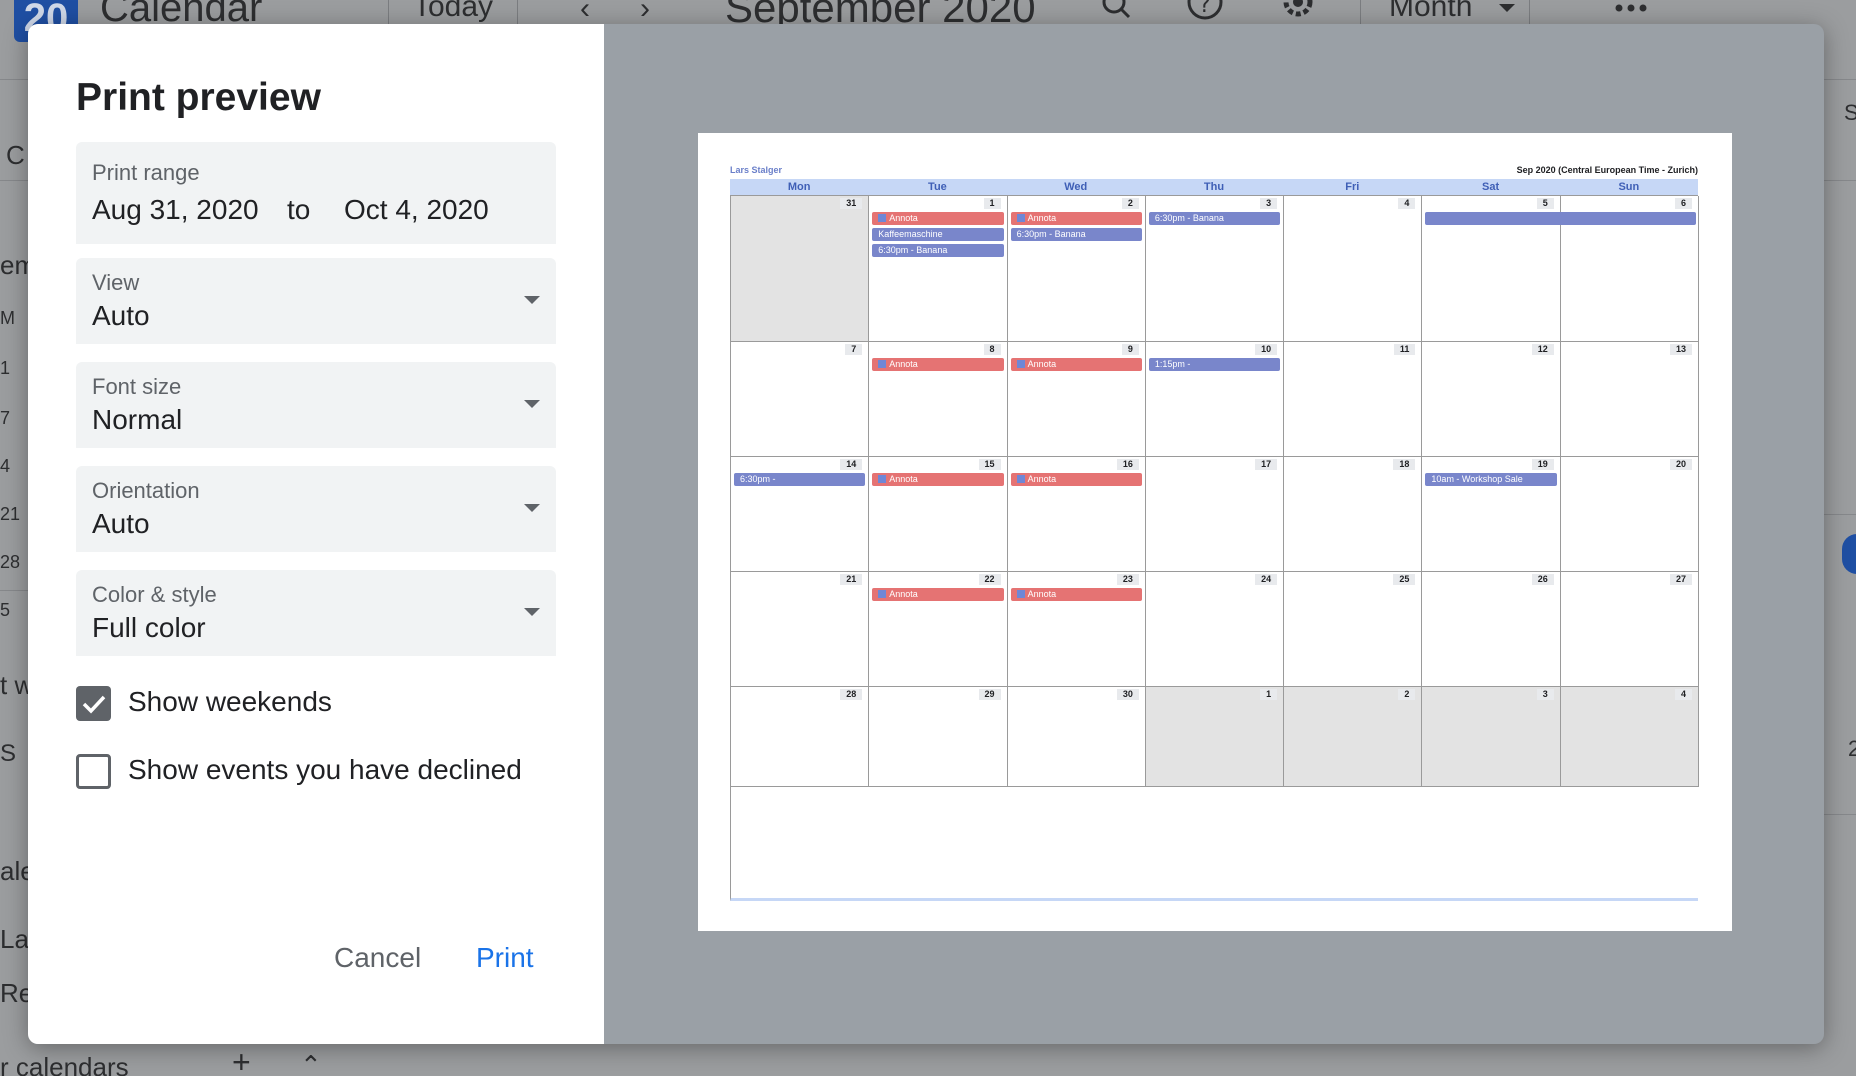 This screenshot has height=1076, width=1856. Describe the element at coordinates (585, 13) in the screenshot. I see `chevron-left-icon: ‹` at that location.